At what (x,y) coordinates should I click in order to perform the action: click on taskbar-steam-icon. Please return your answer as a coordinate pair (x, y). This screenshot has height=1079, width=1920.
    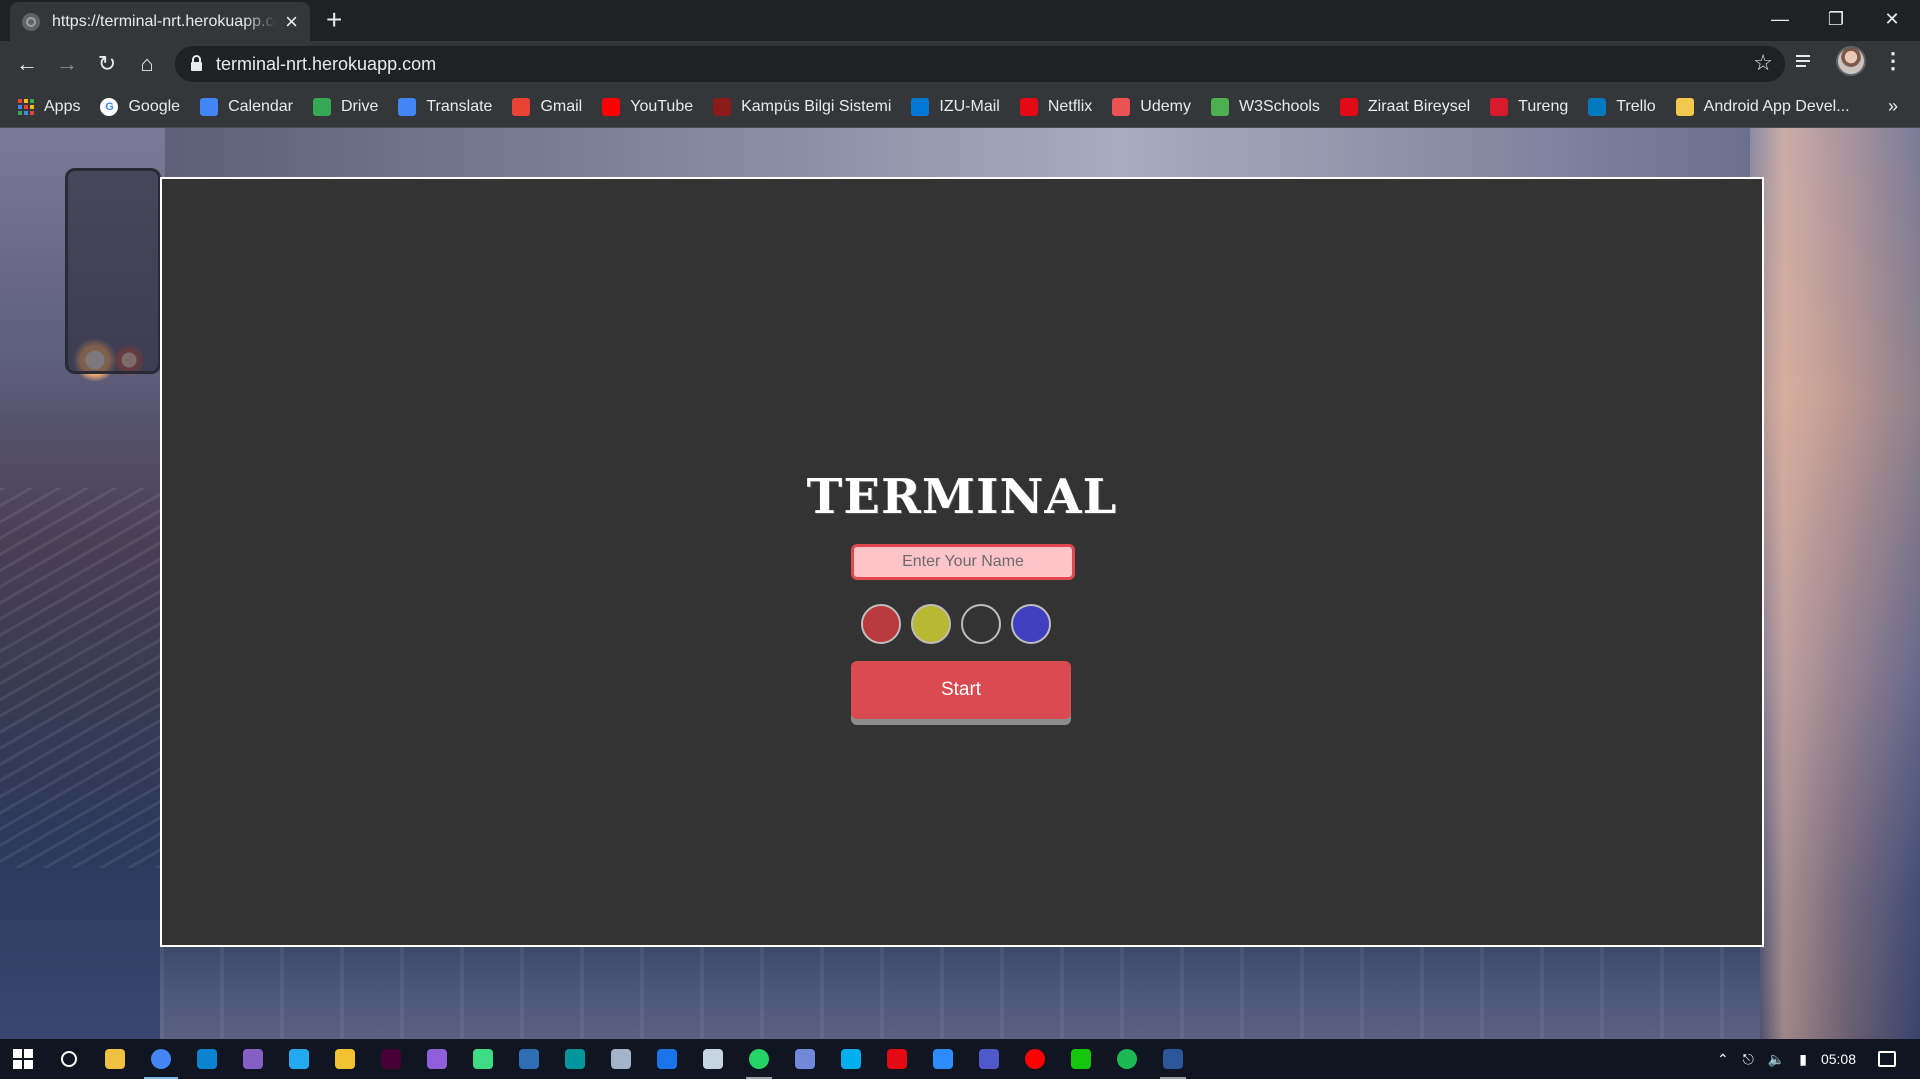
    Looking at the image, I should click on (713, 1059).